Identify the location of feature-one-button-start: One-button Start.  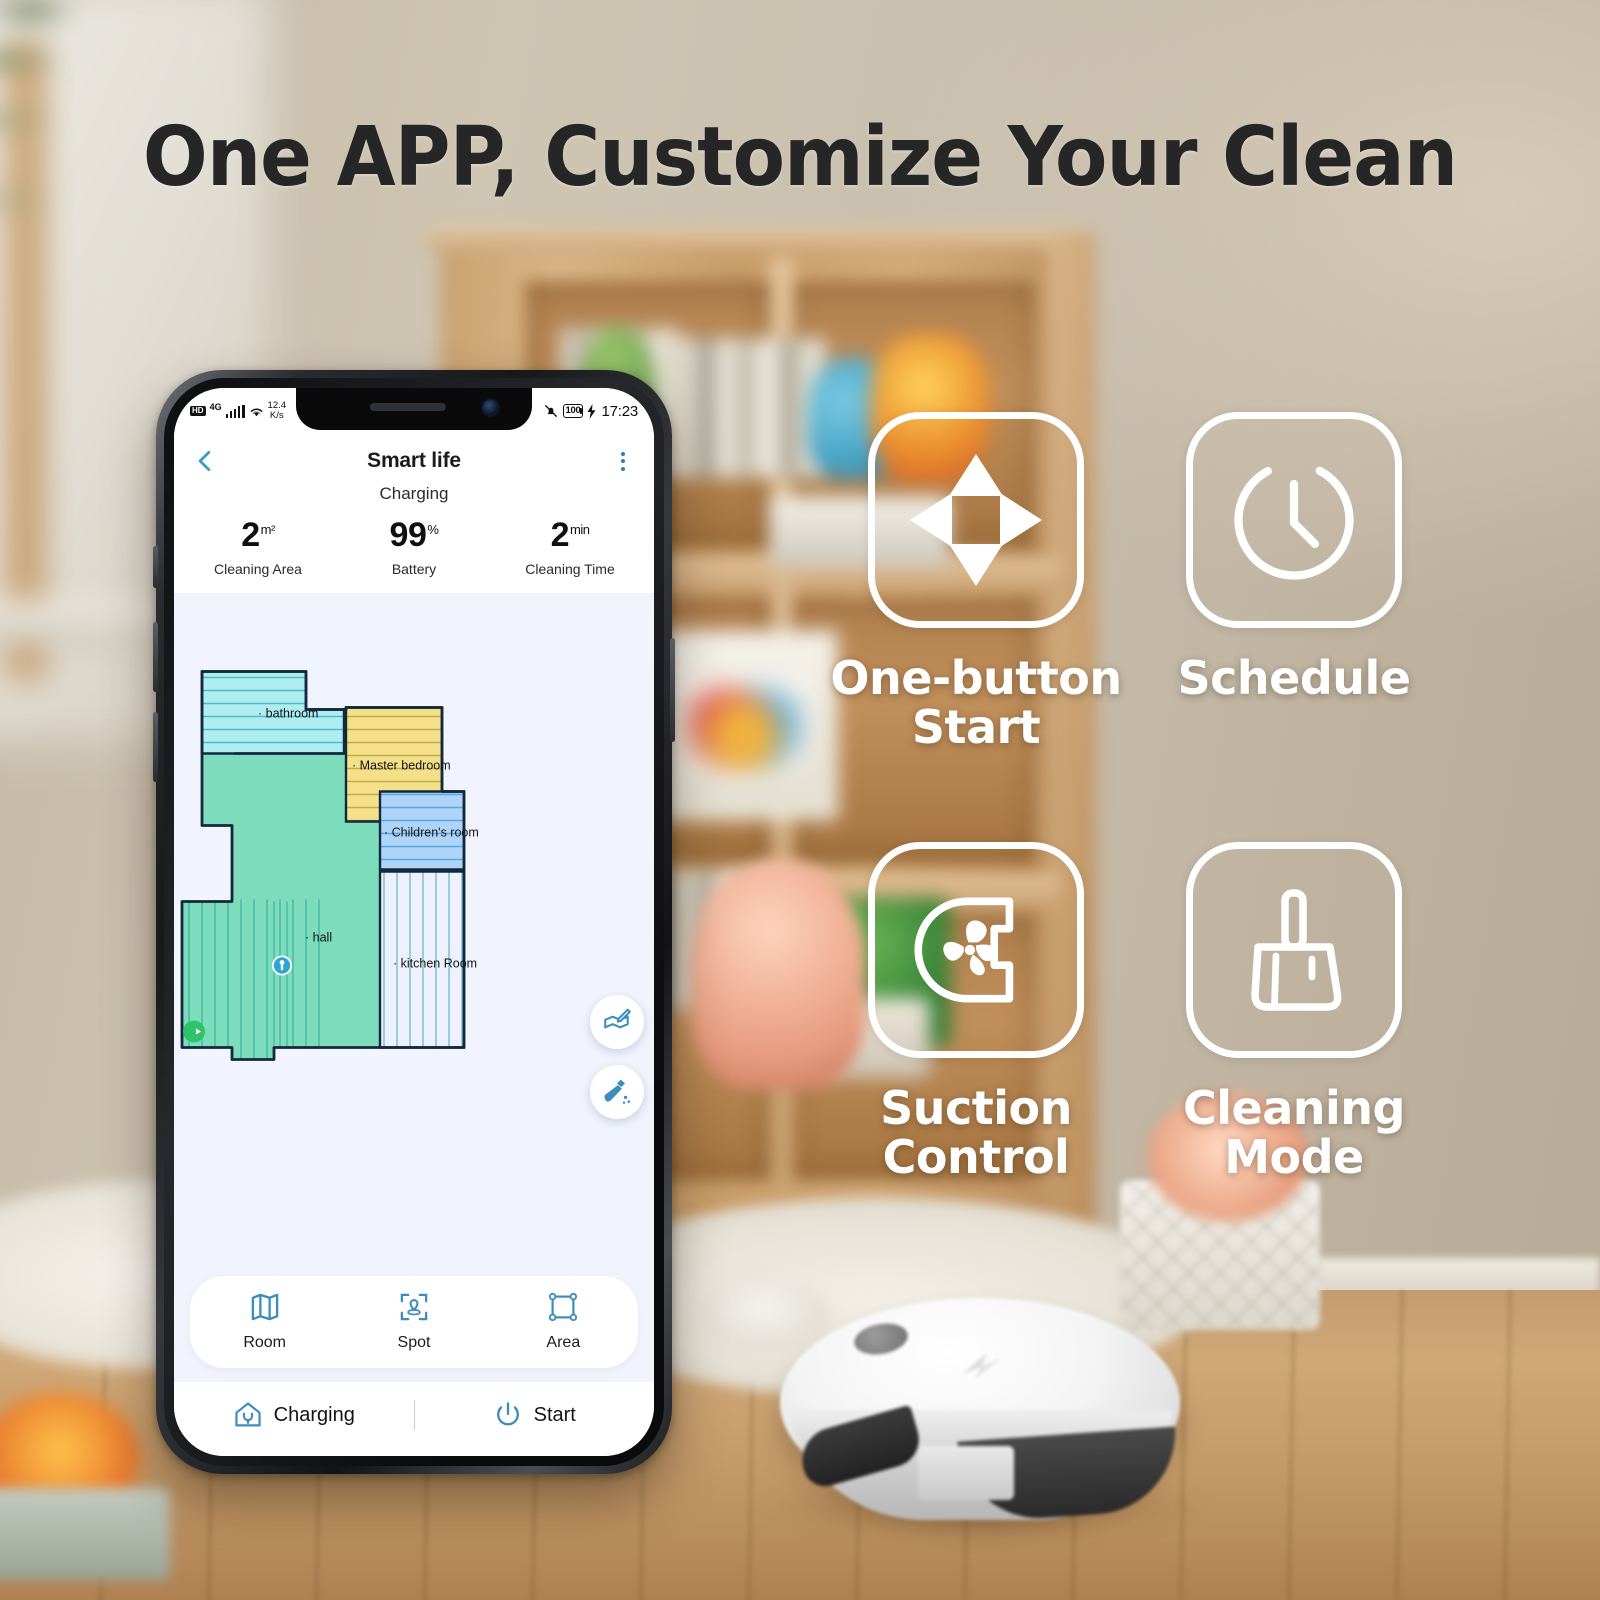
(976, 582).